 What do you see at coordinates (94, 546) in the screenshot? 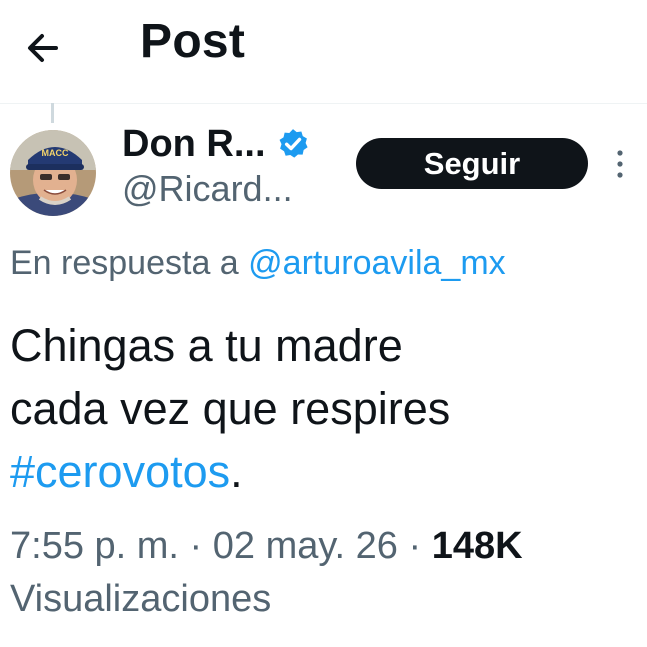
I see `tweet-time: 7:55 p. m.` at bounding box center [94, 546].